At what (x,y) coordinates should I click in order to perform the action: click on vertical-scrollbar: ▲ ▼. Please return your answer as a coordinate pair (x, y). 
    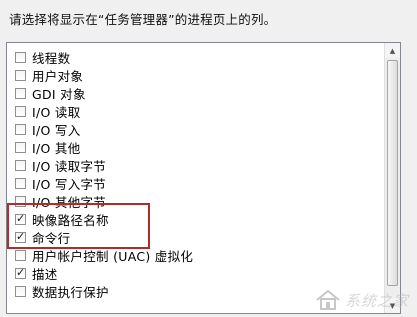
    Looking at the image, I should click on (392, 178).